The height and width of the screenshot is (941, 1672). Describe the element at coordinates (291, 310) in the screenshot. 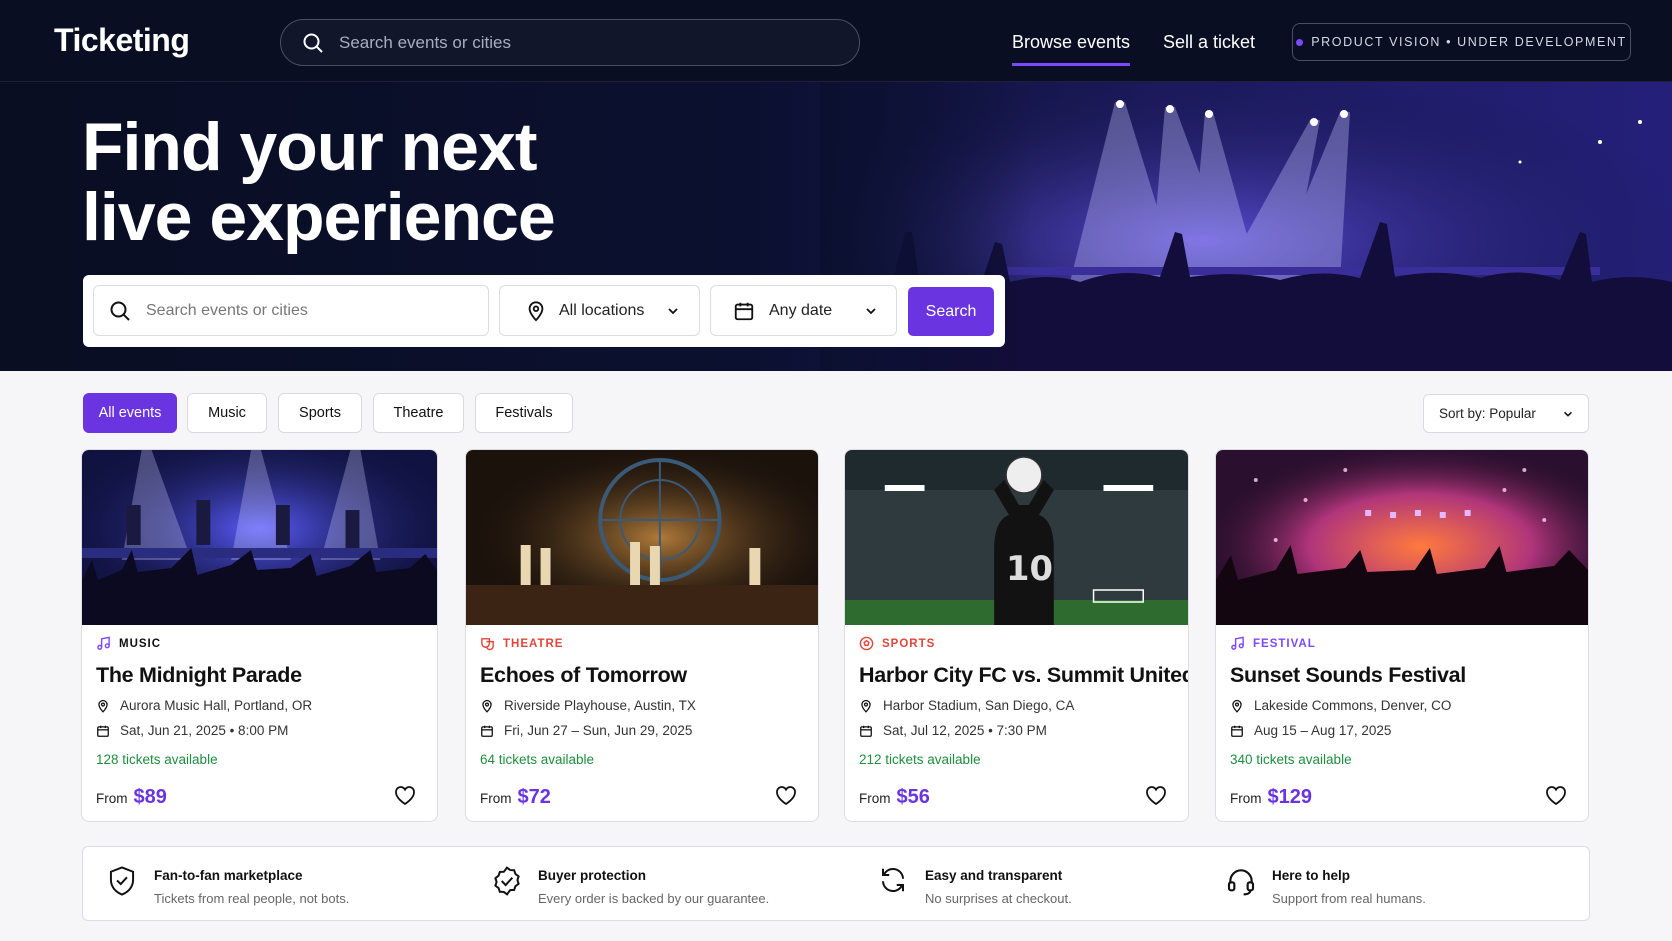

I see `hero-search-input: Search events or cities` at that location.